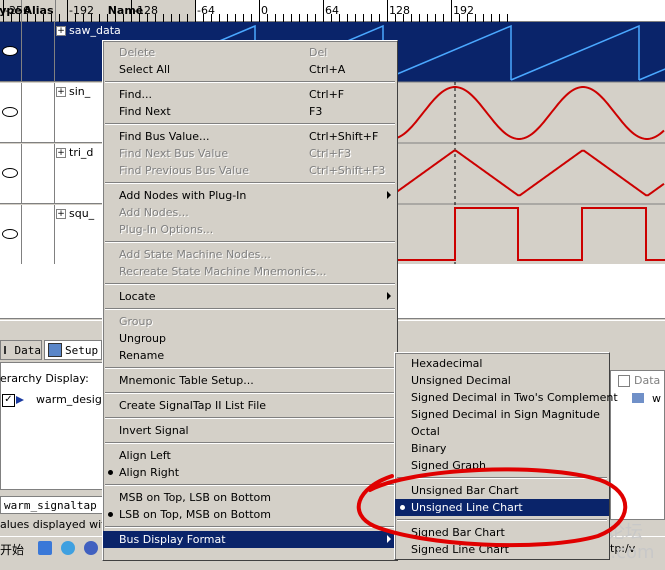  I want to click on menu-item-octal: Octal, so click(502, 431).